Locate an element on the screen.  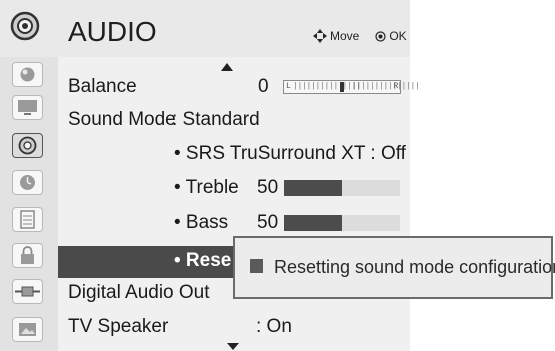
lock-icon is located at coordinates (27, 255).